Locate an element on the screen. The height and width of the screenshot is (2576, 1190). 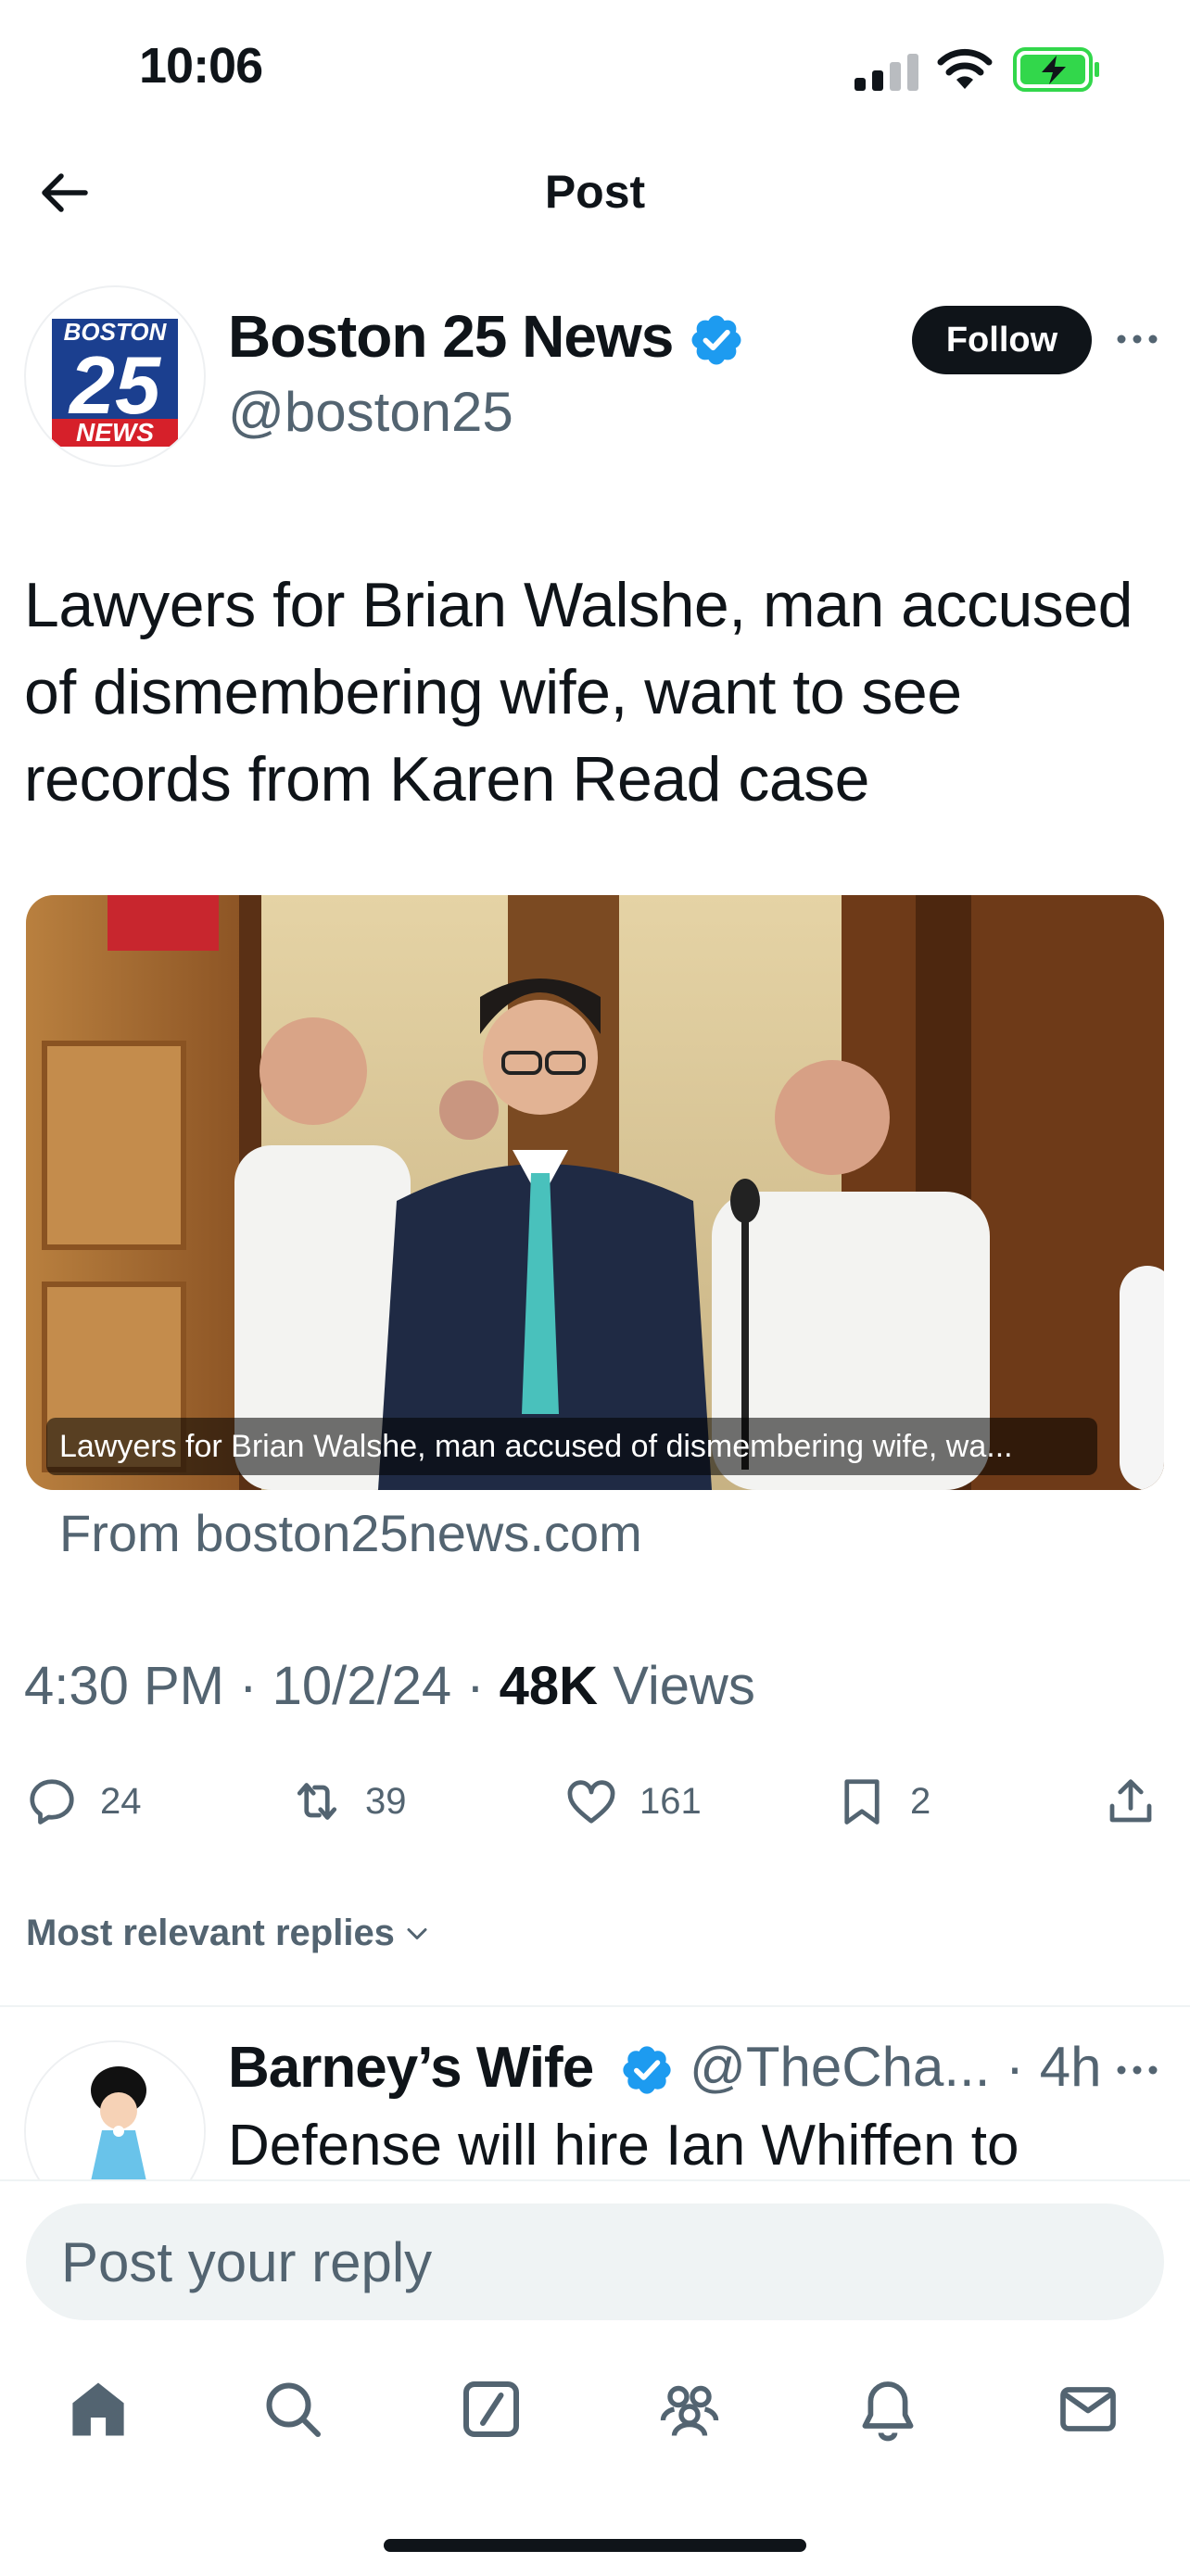
reply-action: 24 is located at coordinates (83, 1801).